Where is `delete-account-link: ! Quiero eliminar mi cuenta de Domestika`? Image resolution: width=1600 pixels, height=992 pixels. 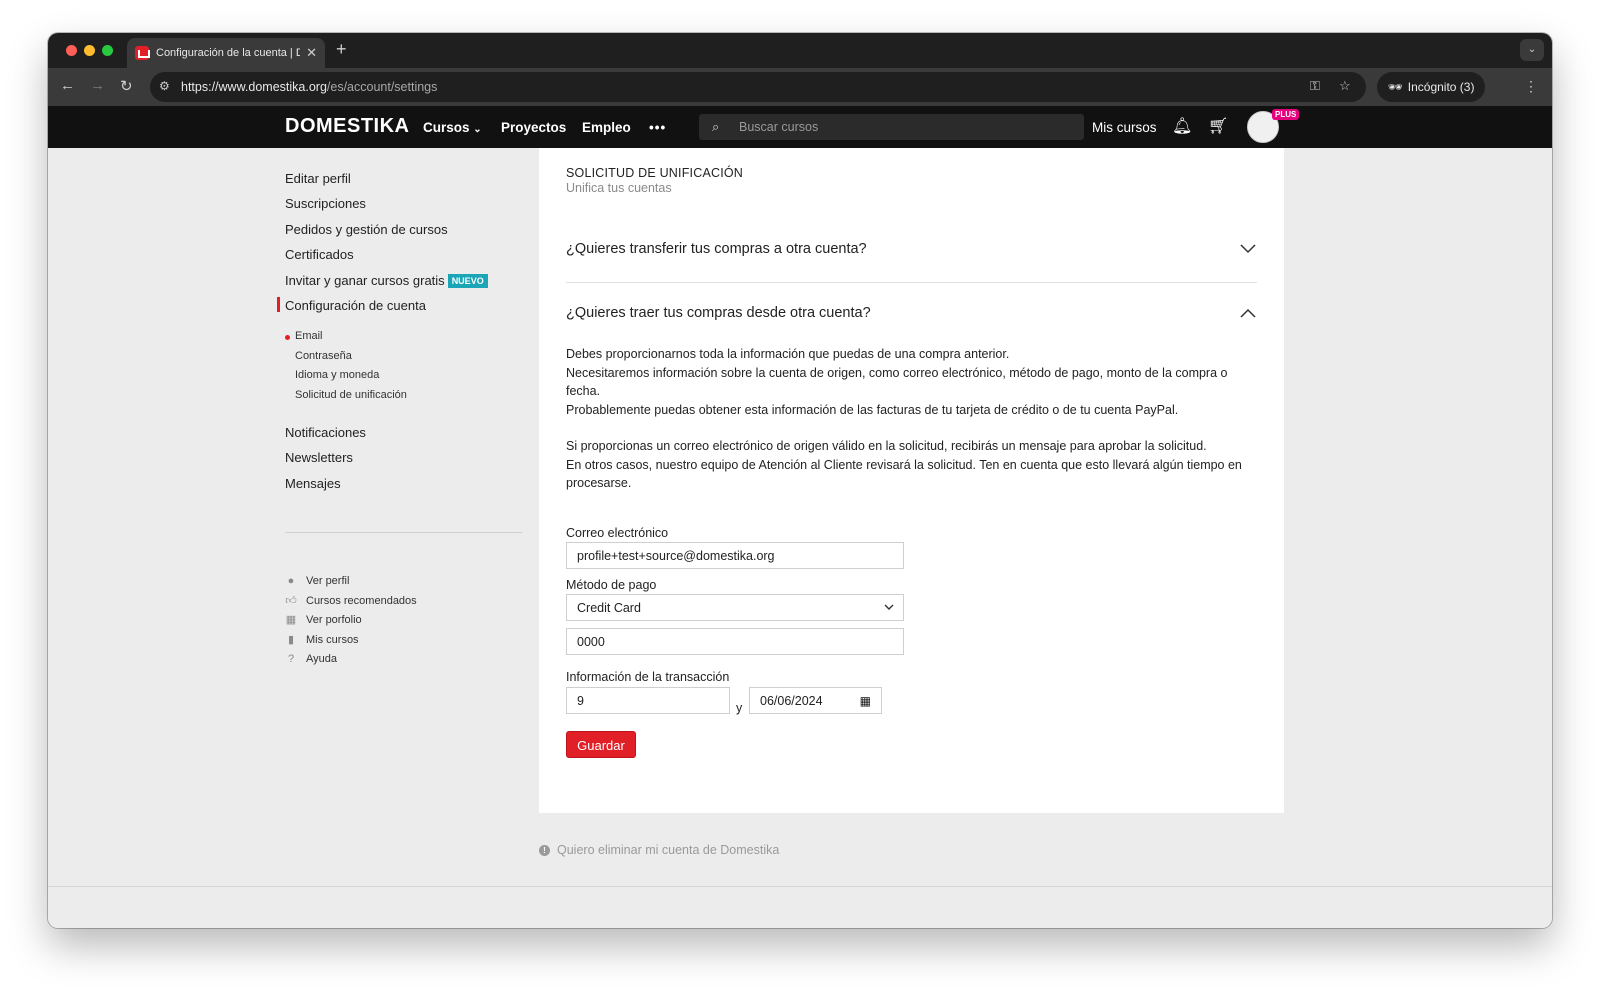
delete-account-link: ! Quiero eliminar mi cuenta de Domestika is located at coordinates (659, 850).